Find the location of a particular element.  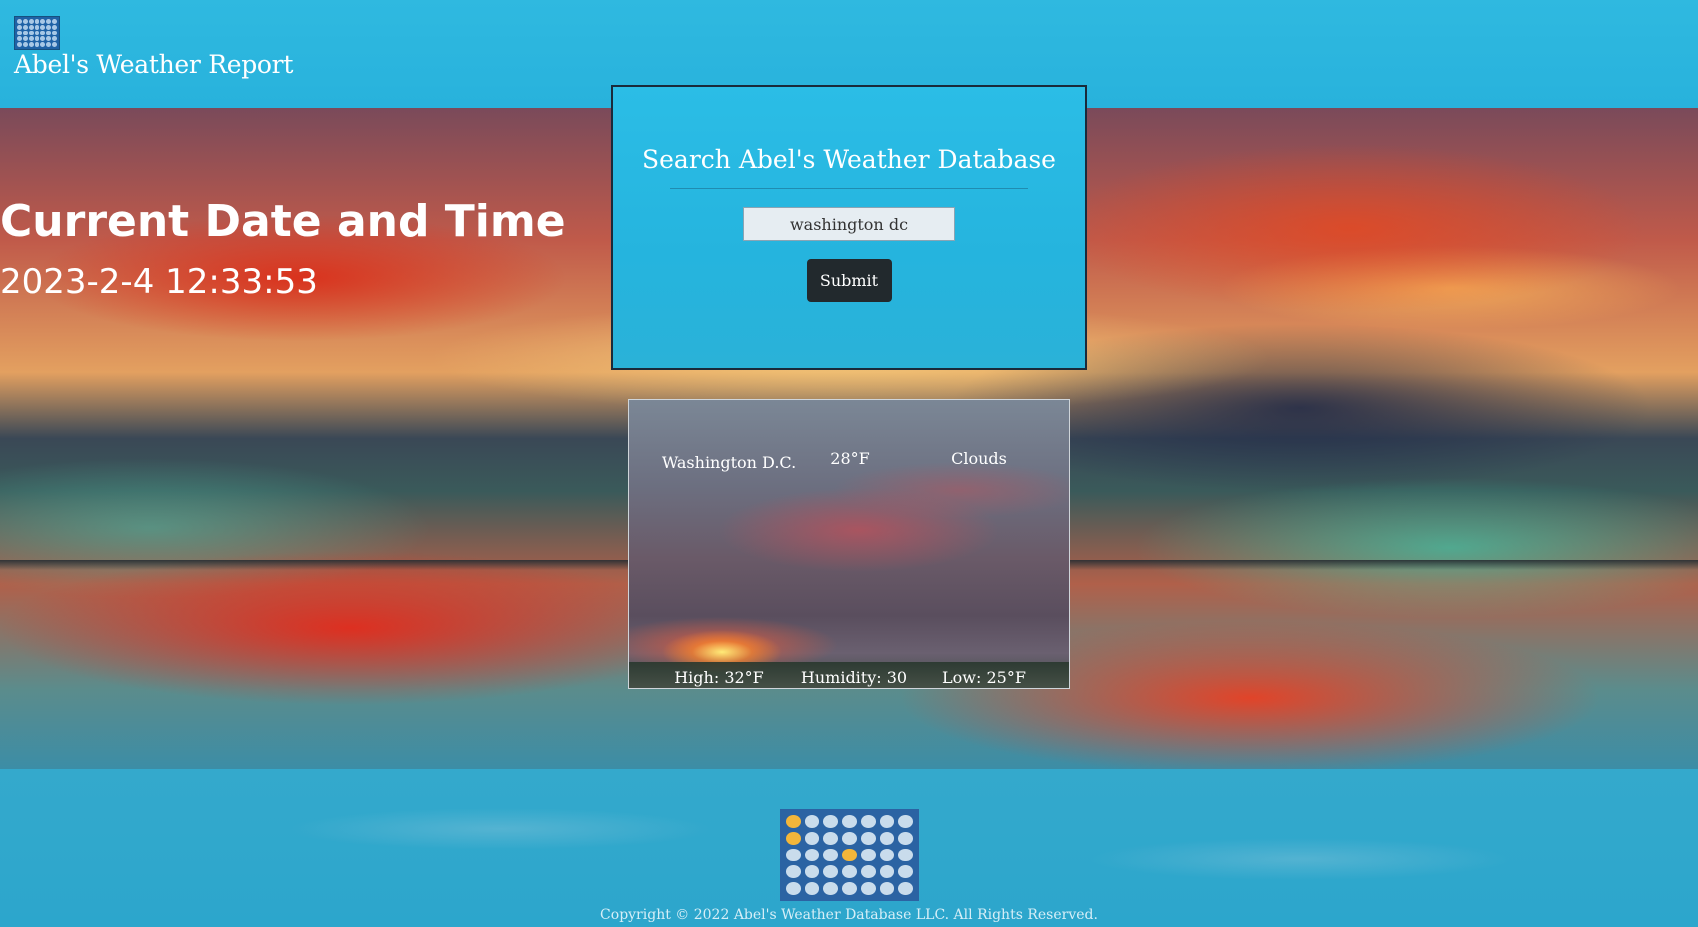

submit-button: Submit is located at coordinates (849, 280).